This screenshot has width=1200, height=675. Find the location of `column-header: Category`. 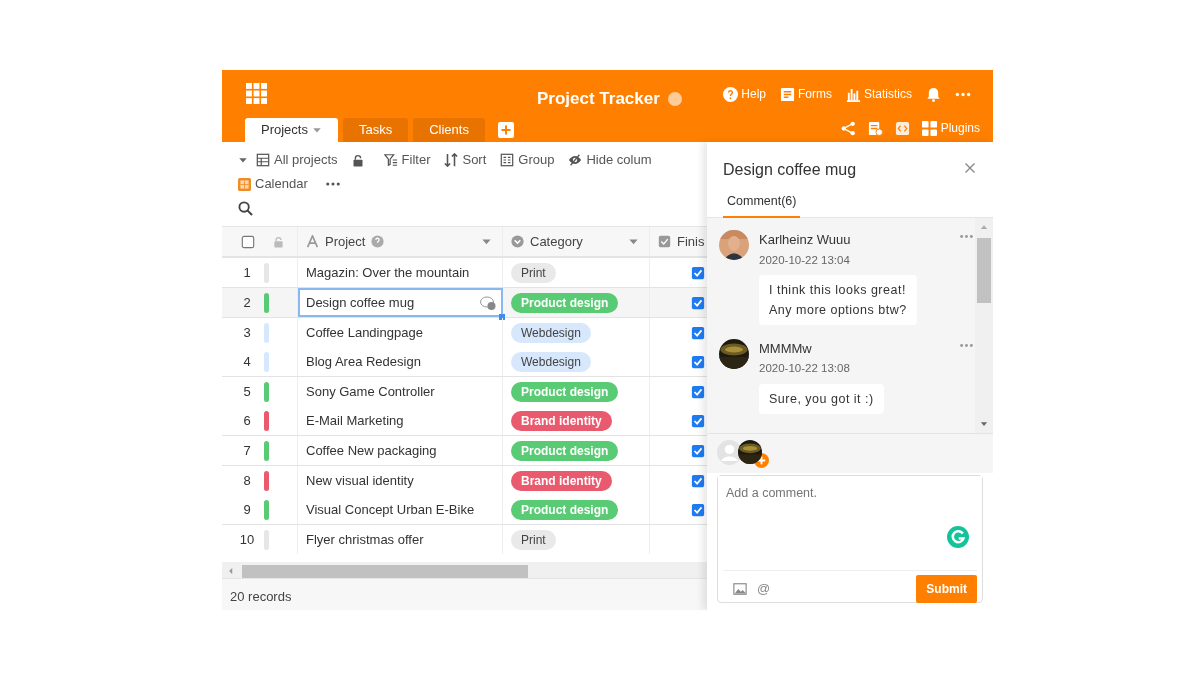

column-header: Category is located at coordinates (556, 241).